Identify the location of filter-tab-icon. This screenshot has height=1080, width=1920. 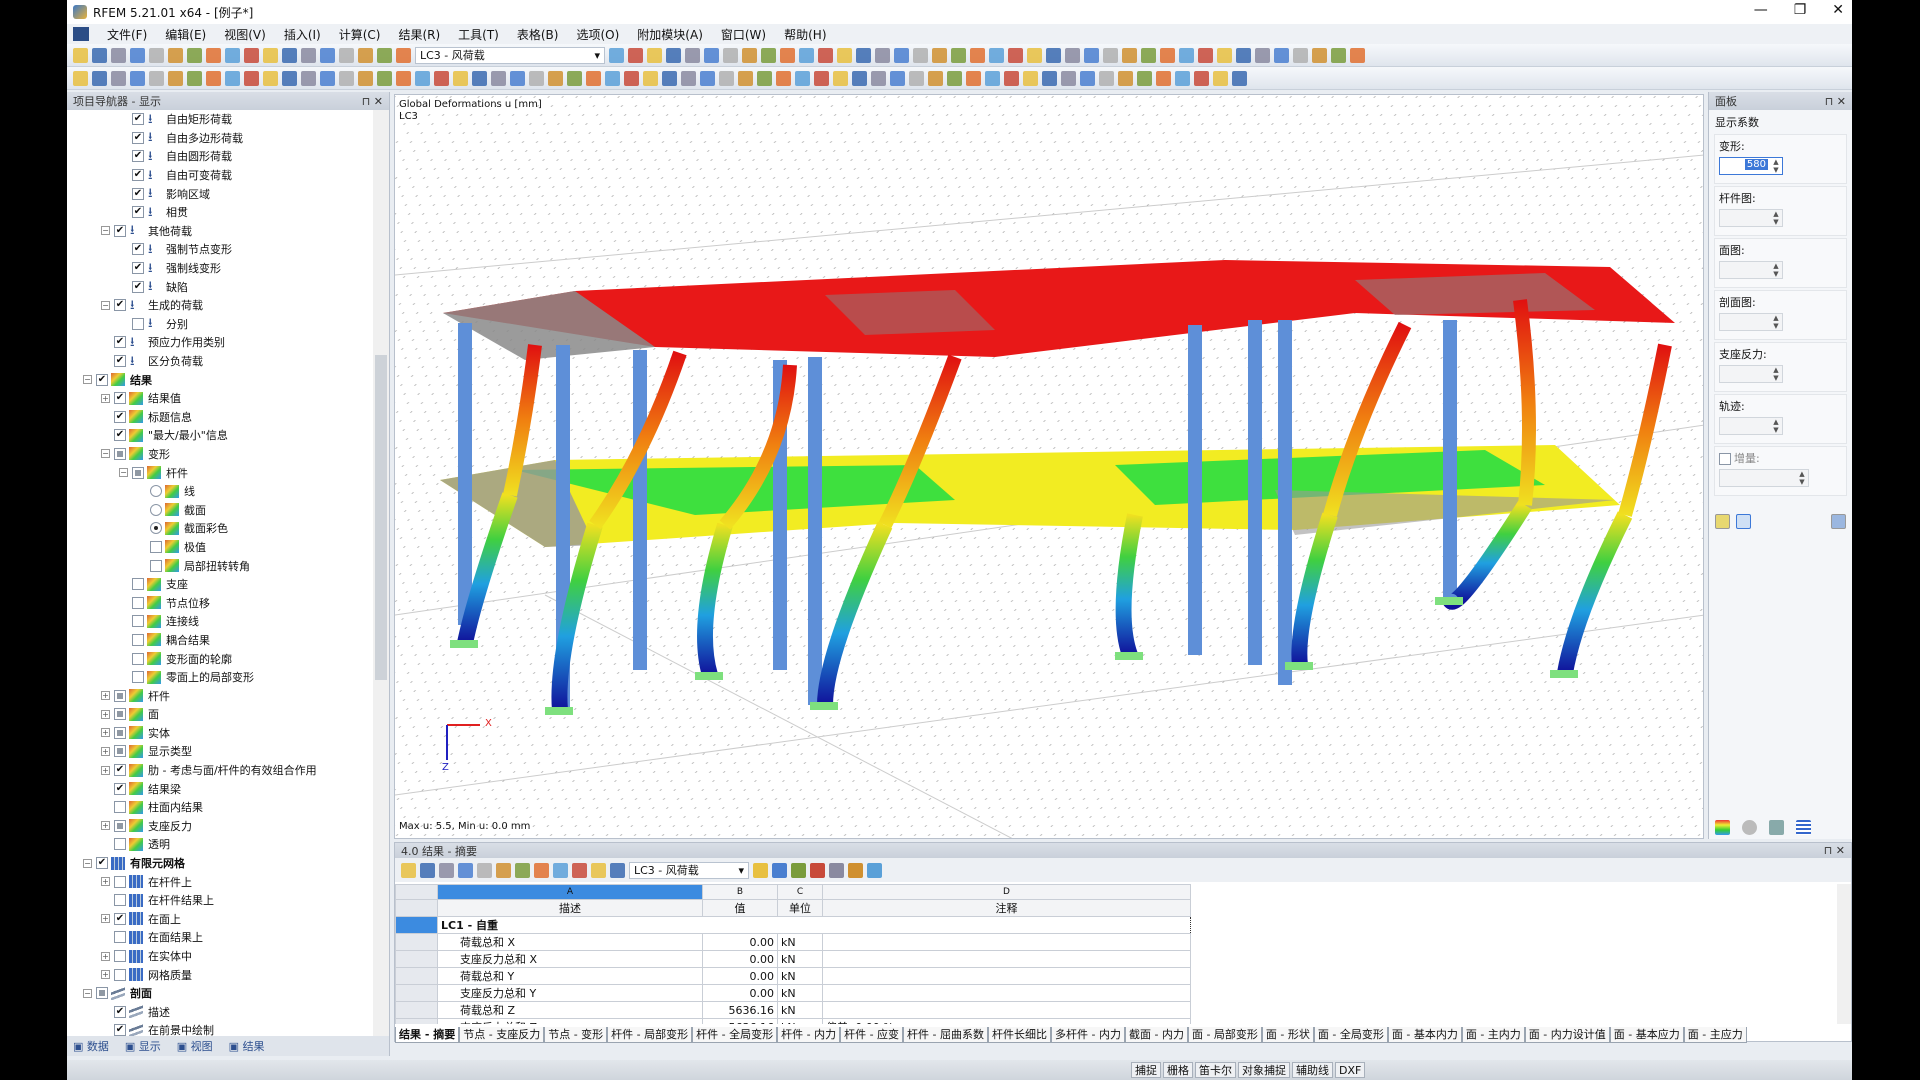
(1749, 827).